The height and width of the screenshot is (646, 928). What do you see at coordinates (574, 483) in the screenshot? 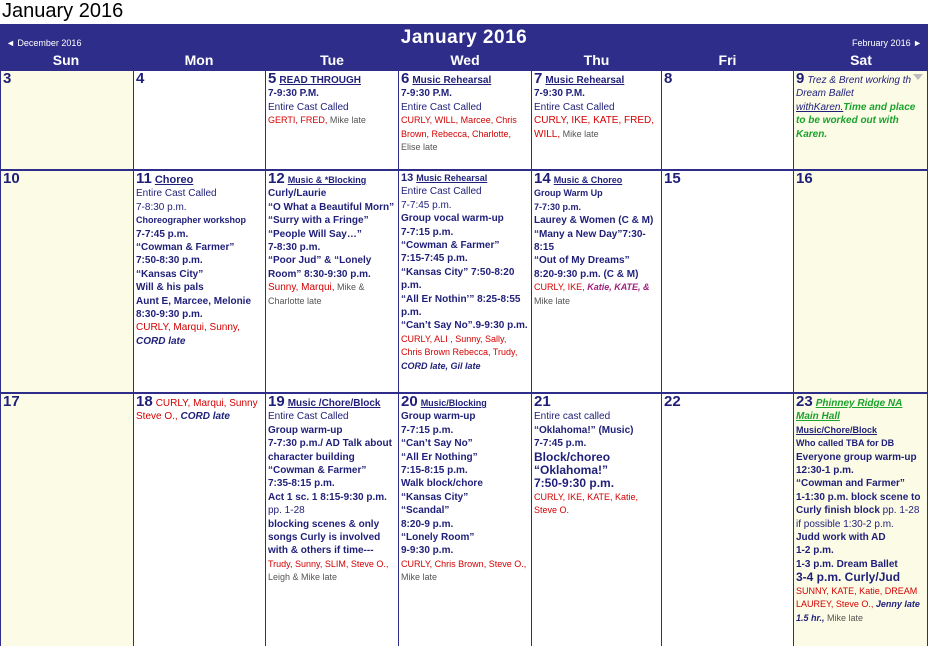
I see `event-line: 7:50-9:30 p.m.` at bounding box center [574, 483].